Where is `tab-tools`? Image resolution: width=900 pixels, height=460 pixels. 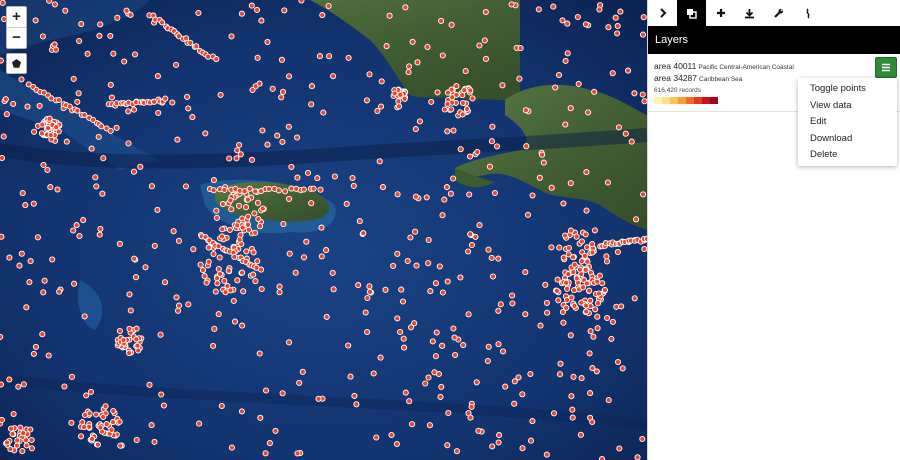
tab-tools is located at coordinates (778, 13).